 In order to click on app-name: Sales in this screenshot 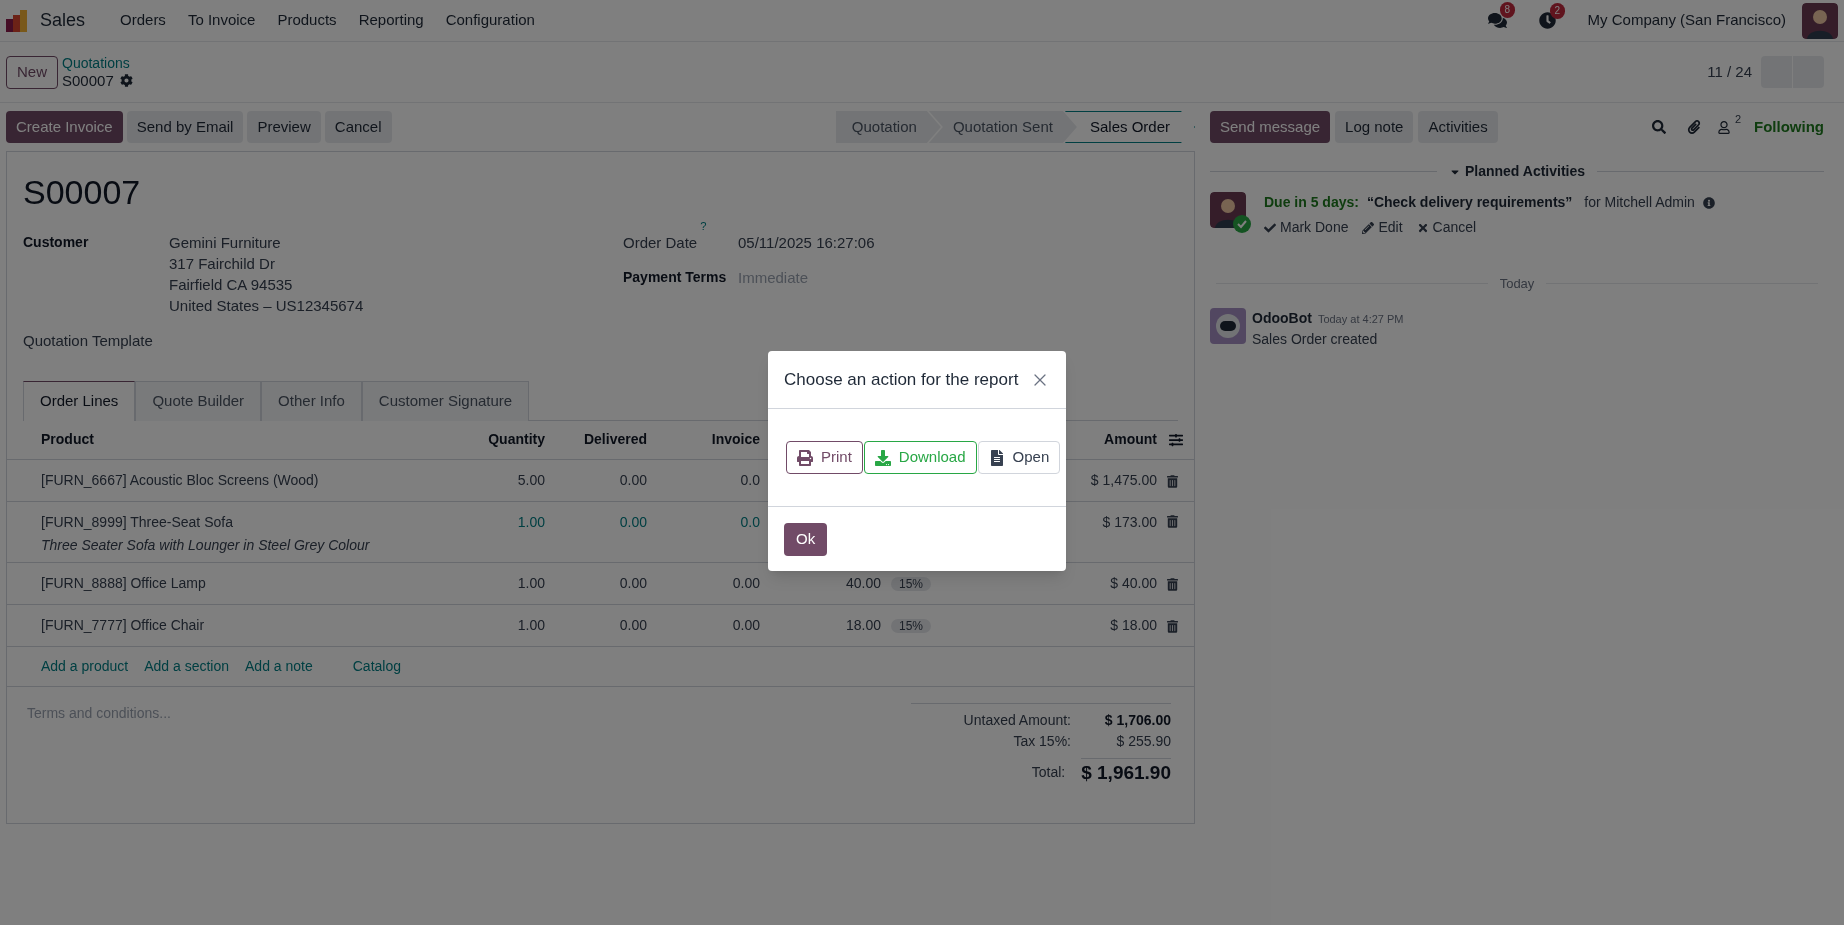, I will do `click(63, 20)`.